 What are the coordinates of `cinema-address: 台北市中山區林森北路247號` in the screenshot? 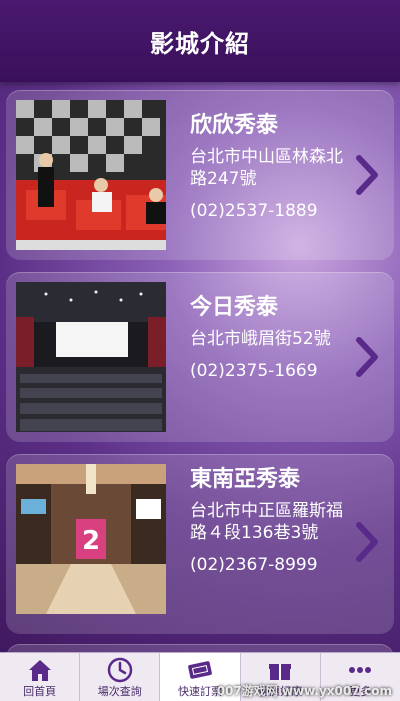 It's located at (266, 168).